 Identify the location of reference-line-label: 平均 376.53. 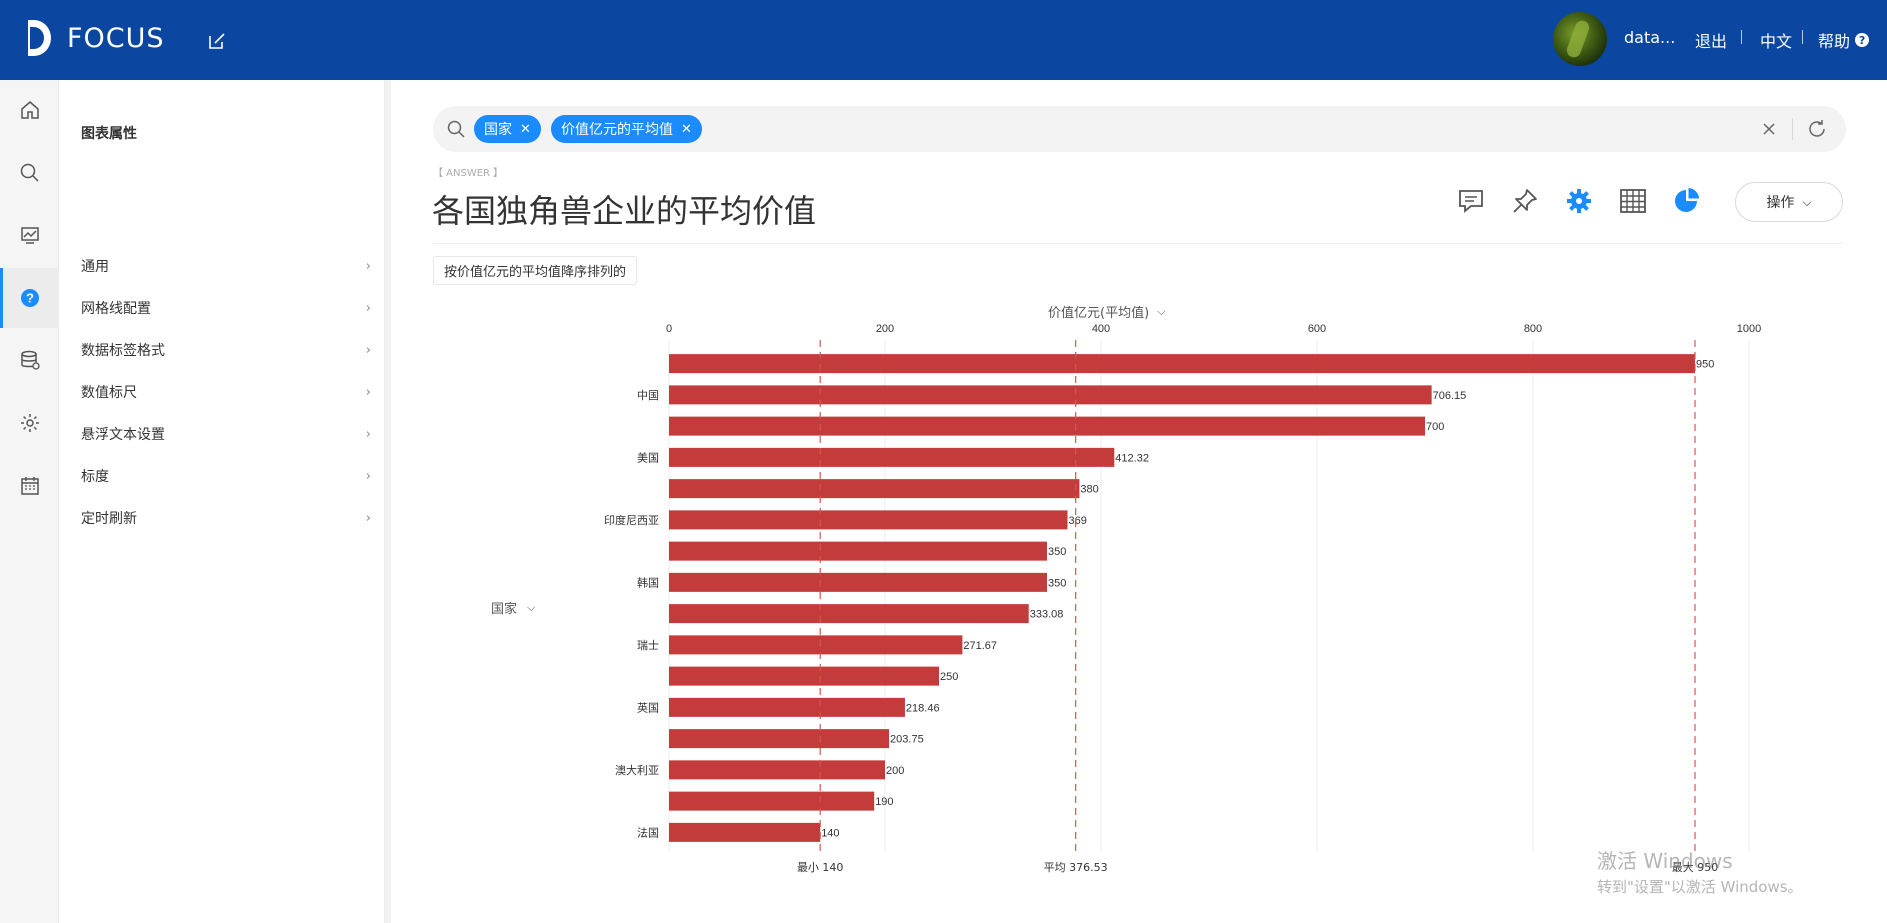
(1076, 867).